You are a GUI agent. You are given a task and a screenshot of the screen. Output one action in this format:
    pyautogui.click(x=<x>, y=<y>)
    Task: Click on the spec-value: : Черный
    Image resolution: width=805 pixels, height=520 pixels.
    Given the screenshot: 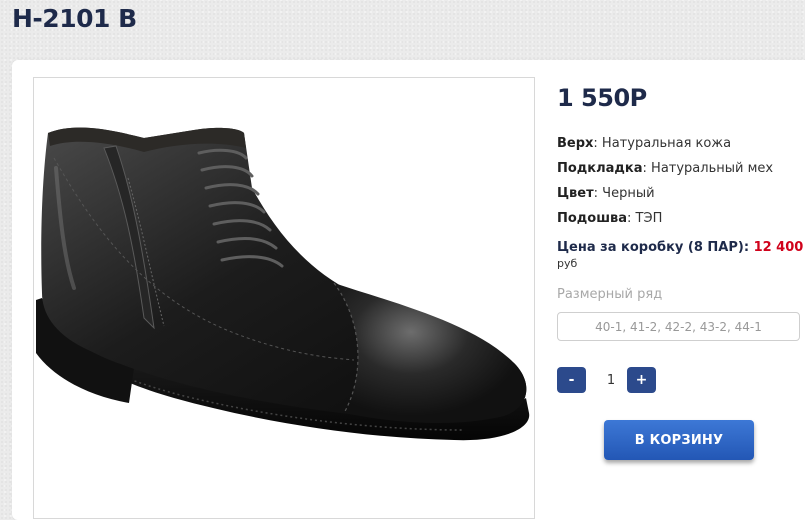 What is the action you would take?
    pyautogui.click(x=624, y=193)
    